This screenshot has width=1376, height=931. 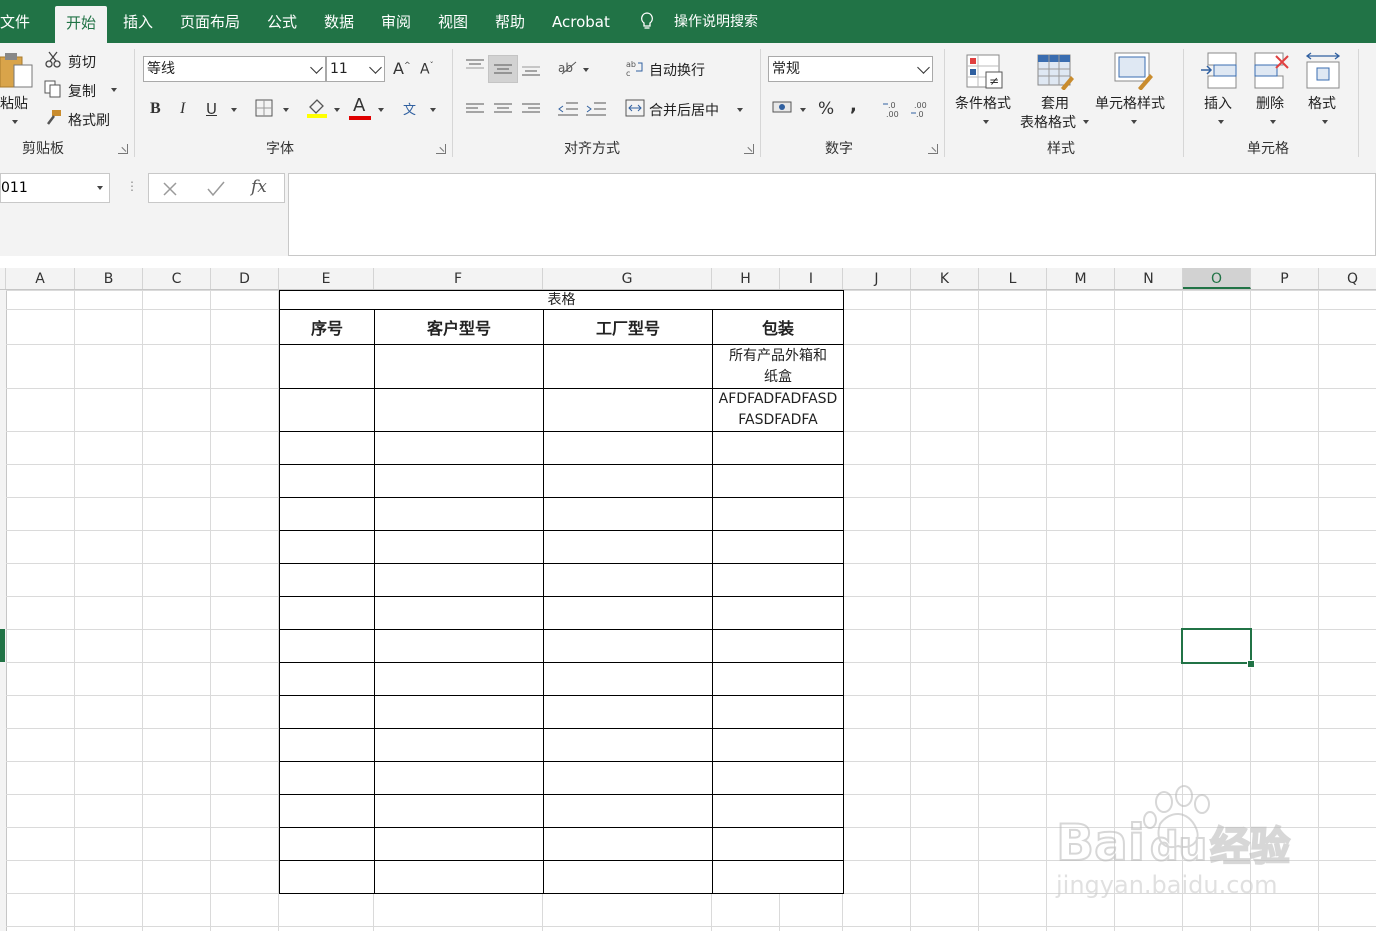 What do you see at coordinates (40, 278) in the screenshot?
I see `column-header-a: A` at bounding box center [40, 278].